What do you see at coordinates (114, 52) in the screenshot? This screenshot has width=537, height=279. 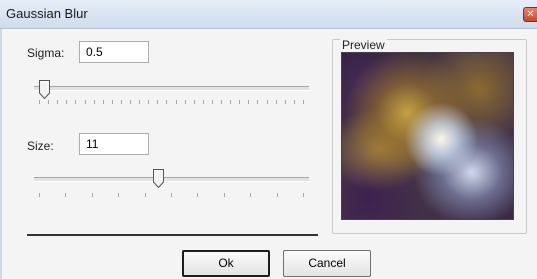 I see `sigma-input` at bounding box center [114, 52].